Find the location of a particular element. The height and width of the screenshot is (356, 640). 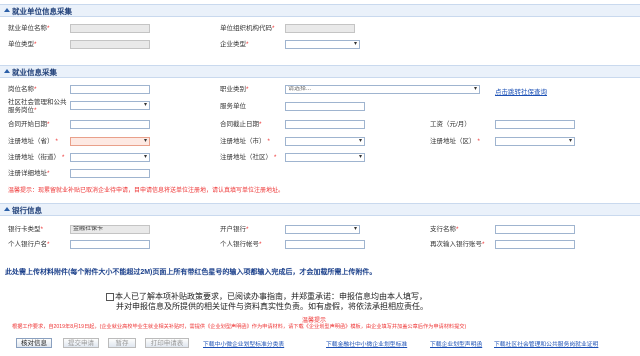

download-sme-standard-link: 下载中小微企业划型标准分类表 is located at coordinates (243, 343).